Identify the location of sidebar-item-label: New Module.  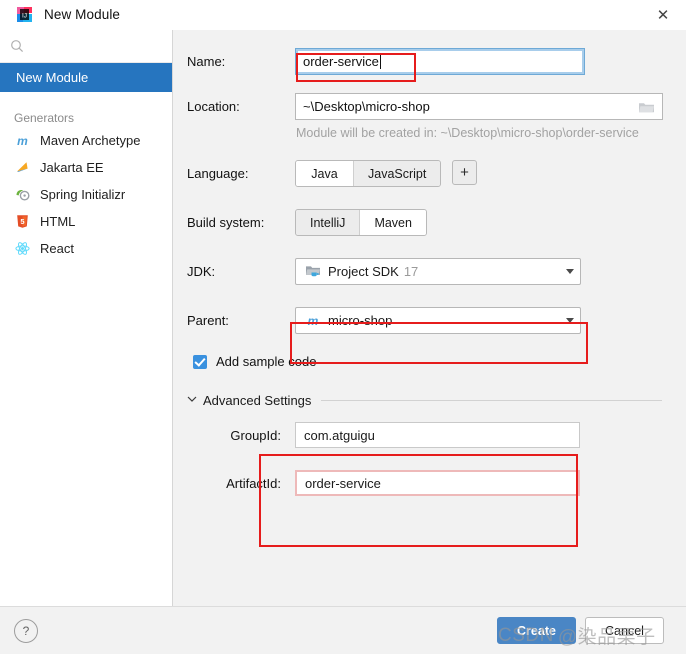
(52, 77).